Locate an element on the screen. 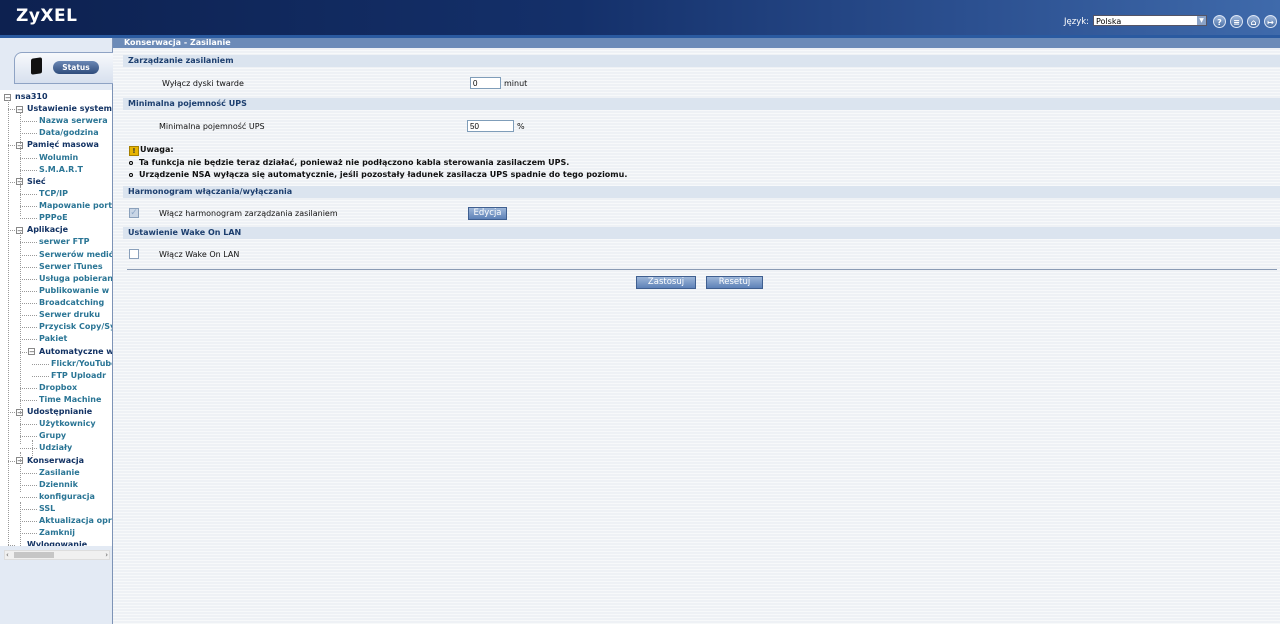  sidebar-item-time-machine: Time Machine is located at coordinates (70, 400).